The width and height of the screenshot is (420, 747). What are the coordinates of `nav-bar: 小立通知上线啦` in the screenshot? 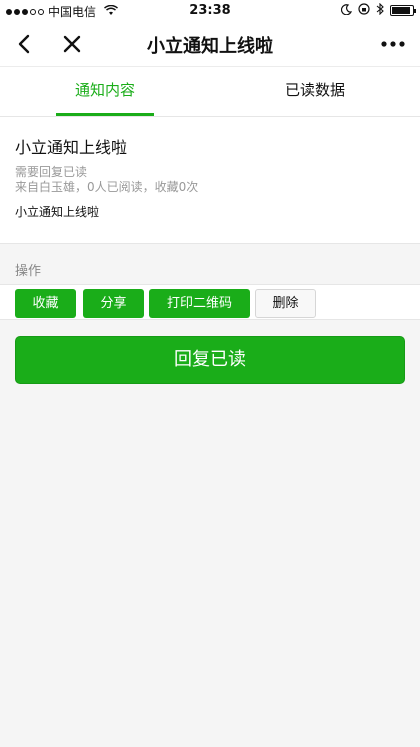 It's located at (210, 44).